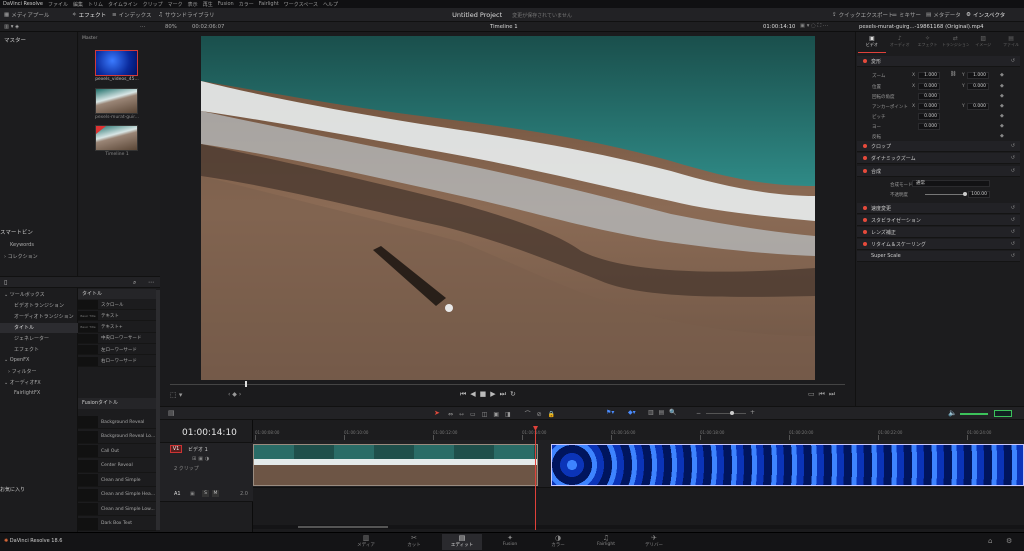 The height and width of the screenshot is (551, 1024). What do you see at coordinates (198, 449) in the screenshot?
I see `v1-track-name: ビデオ 1` at bounding box center [198, 449].